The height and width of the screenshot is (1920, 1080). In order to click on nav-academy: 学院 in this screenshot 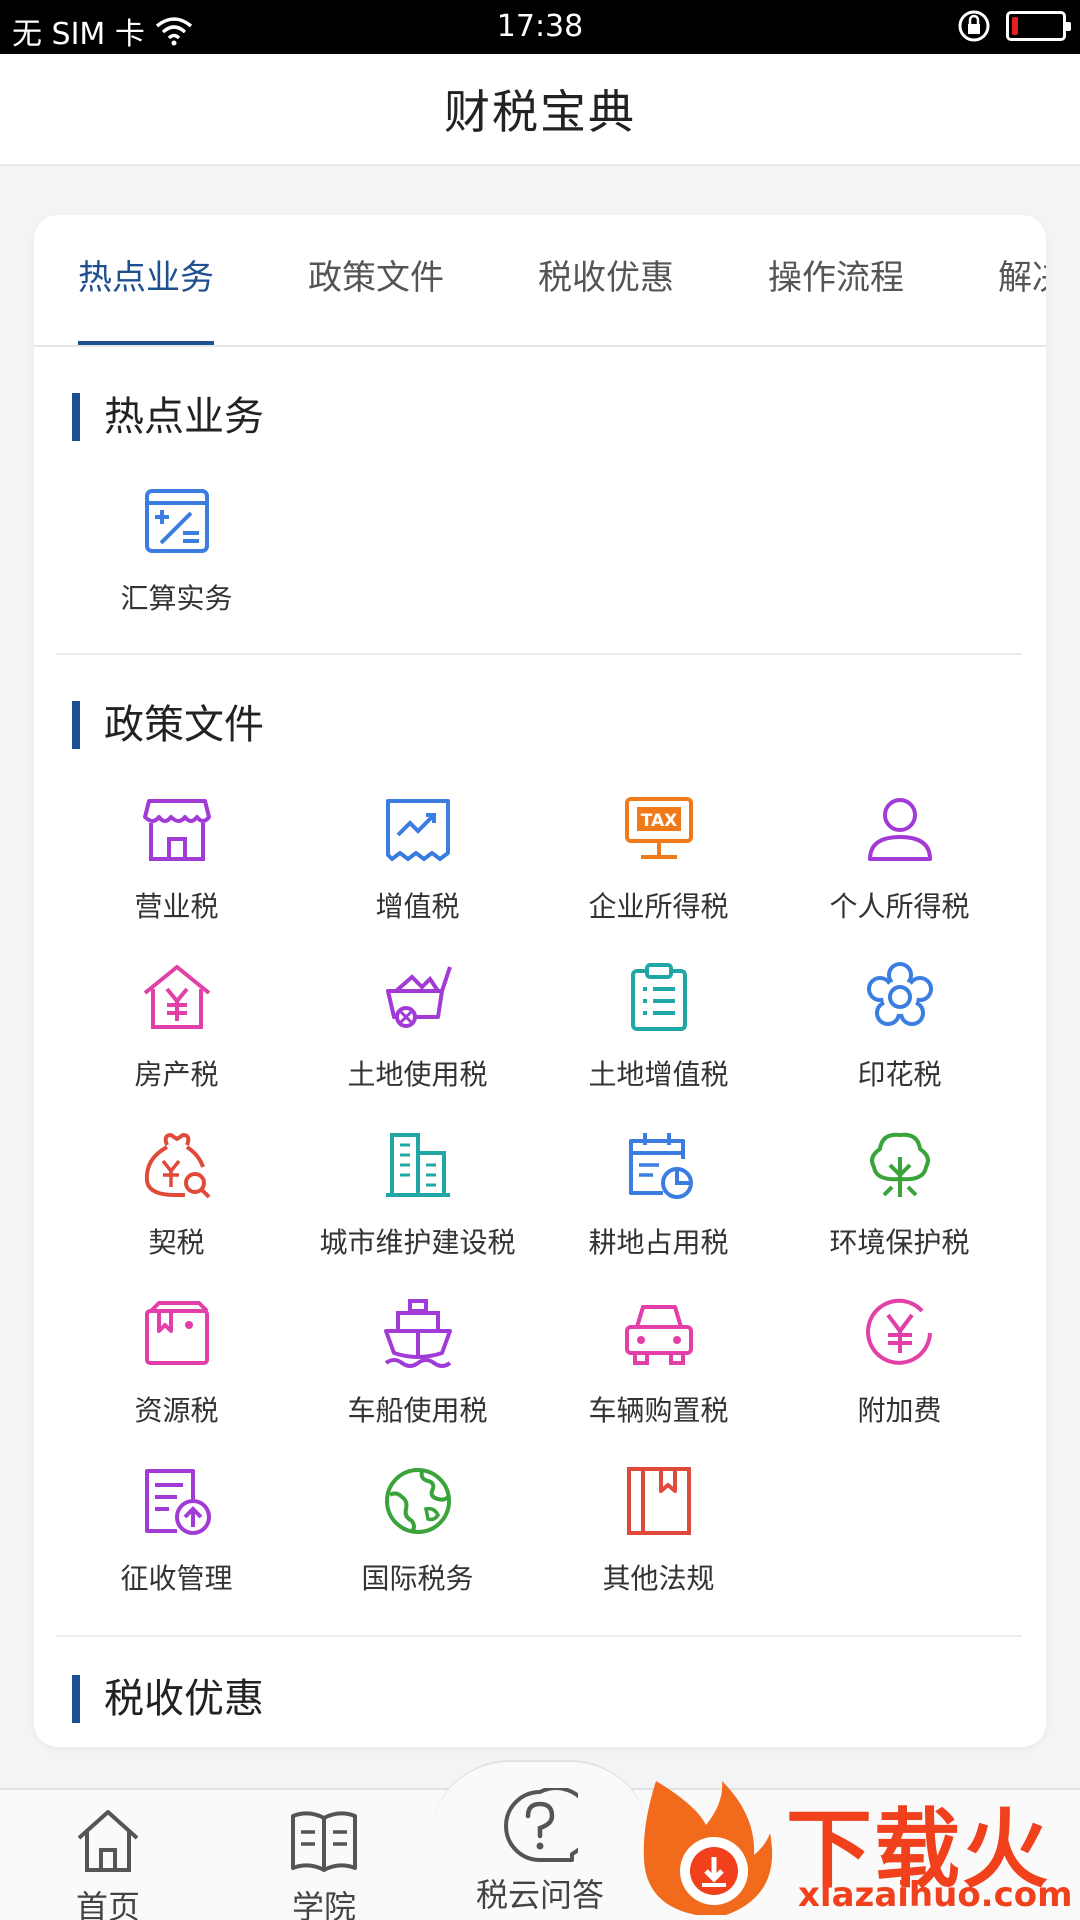, I will do `click(324, 1863)`.